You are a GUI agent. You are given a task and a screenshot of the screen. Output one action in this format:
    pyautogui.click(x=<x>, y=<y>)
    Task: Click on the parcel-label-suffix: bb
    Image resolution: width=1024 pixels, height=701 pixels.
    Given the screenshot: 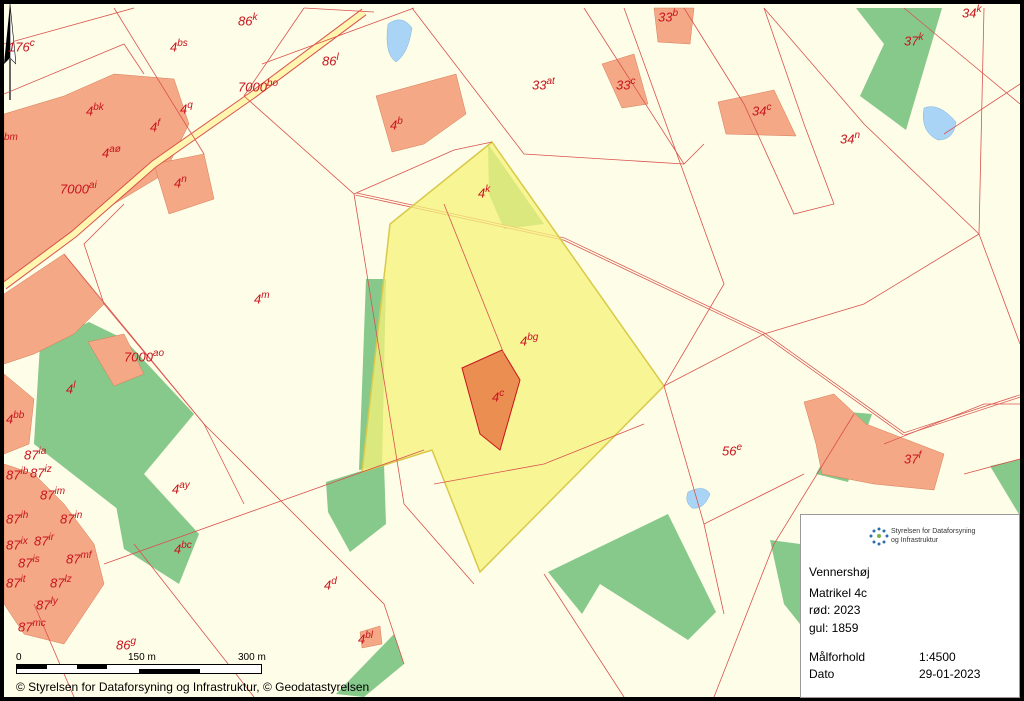 What is the action you would take?
    pyautogui.click(x=19, y=415)
    